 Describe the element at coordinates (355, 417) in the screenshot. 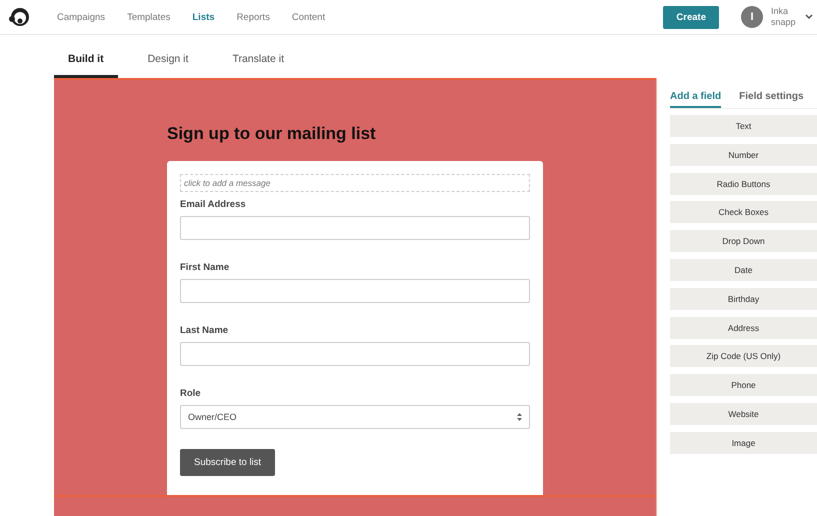

I see `role-select: Owner/CEO` at that location.